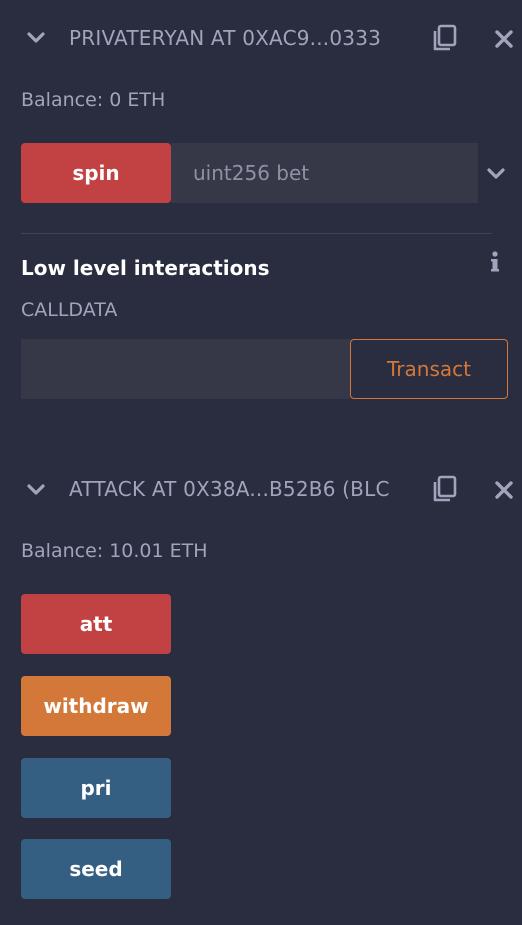 The width and height of the screenshot is (522, 925). I want to click on divider, so click(256, 233).